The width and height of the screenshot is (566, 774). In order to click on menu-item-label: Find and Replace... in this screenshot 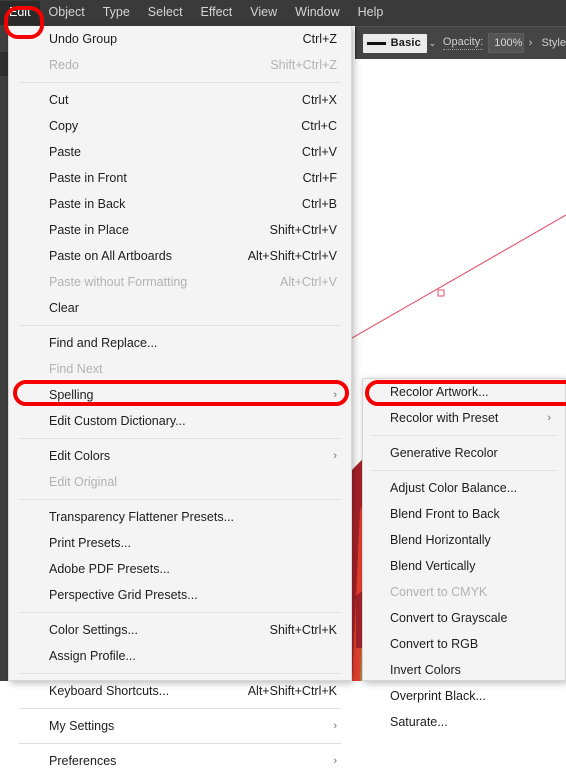, I will do `click(103, 343)`.